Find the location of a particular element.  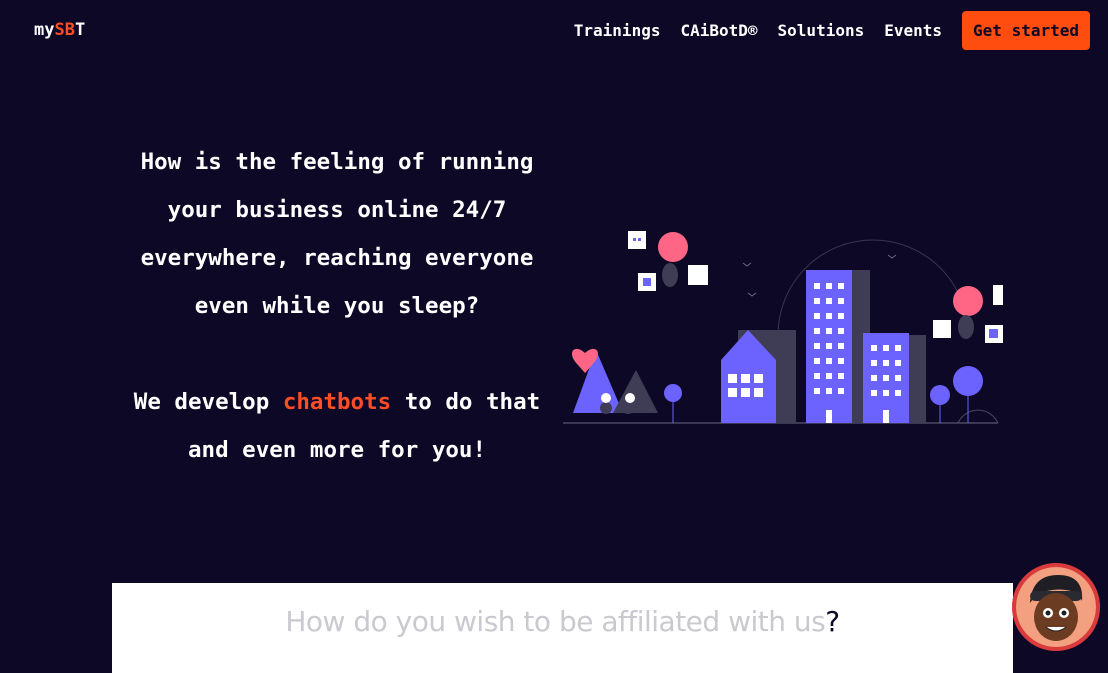

nav-caibotd: CAiBotD® is located at coordinates (718, 30).